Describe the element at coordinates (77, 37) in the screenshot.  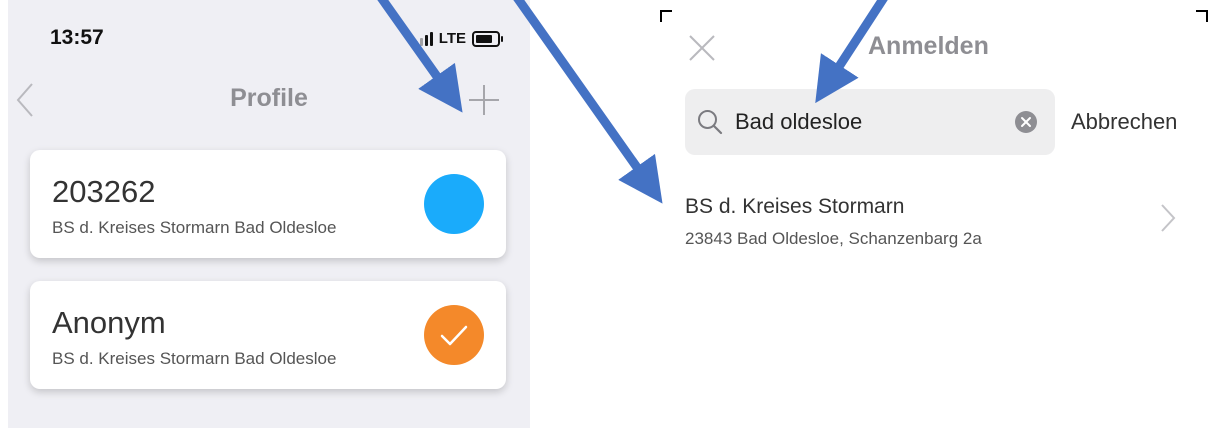
I see `status-time: 13:57` at that location.